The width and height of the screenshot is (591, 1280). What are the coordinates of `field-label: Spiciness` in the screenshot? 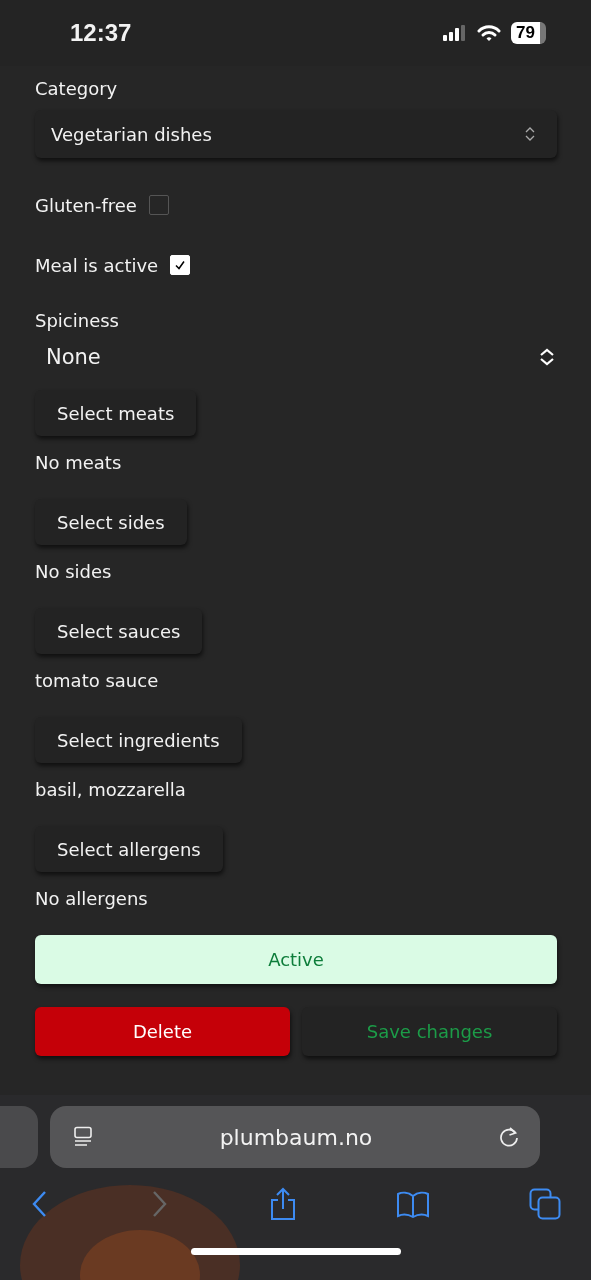 It's located at (77, 321).